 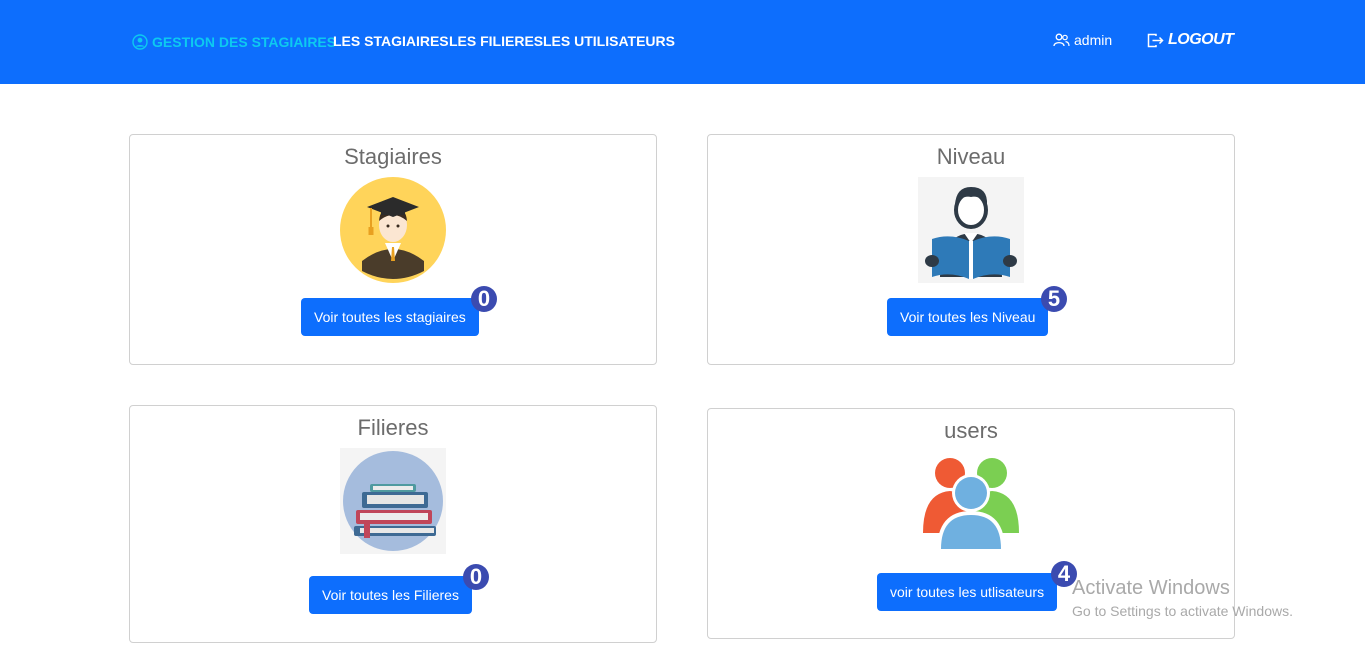 What do you see at coordinates (393, 501) in the screenshot?
I see `books-icon` at bounding box center [393, 501].